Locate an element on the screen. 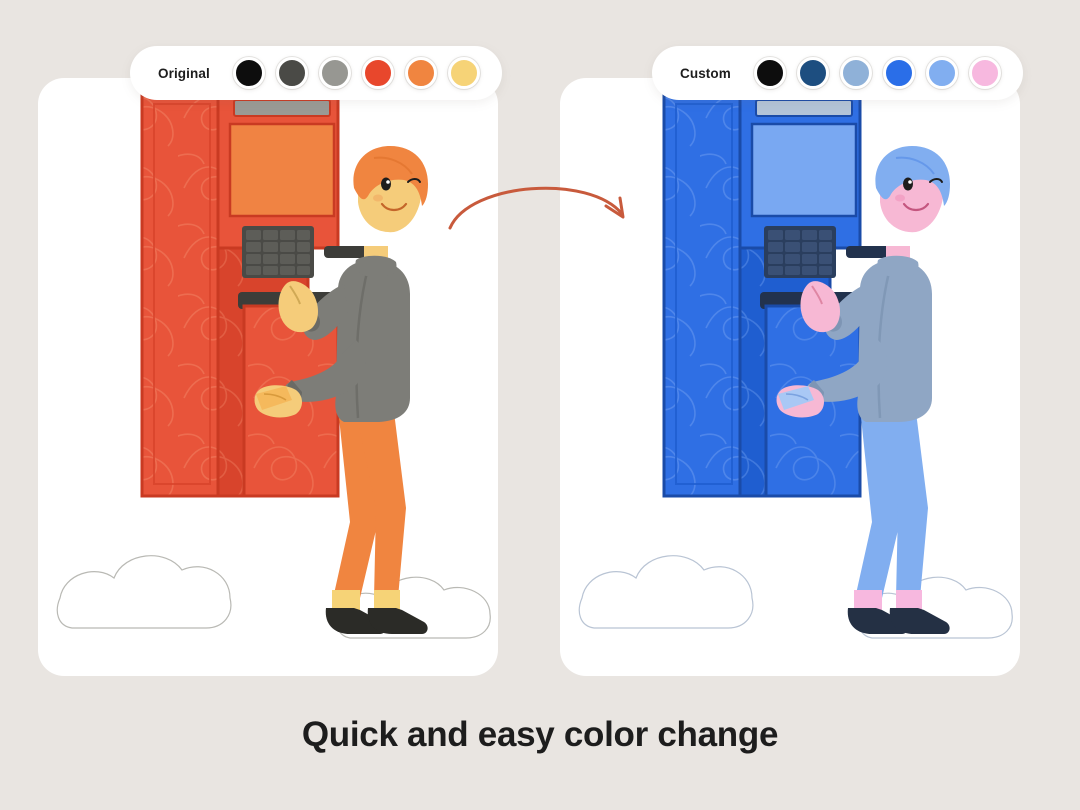 The height and width of the screenshot is (810, 1080). page-caption: Quick and easy color change is located at coordinates (540, 734).